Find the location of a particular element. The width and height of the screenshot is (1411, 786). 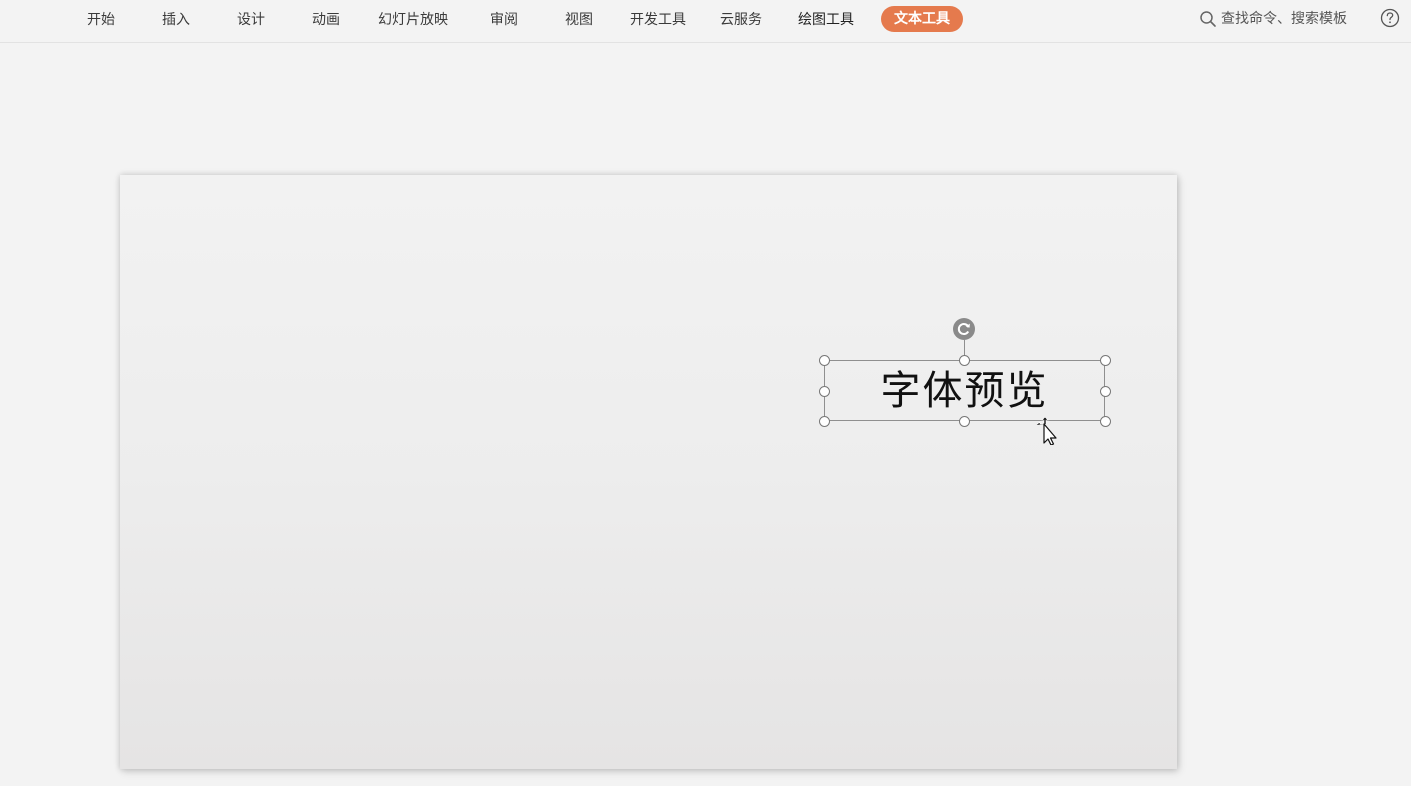

tab-insert: 插入 is located at coordinates (176, 20).